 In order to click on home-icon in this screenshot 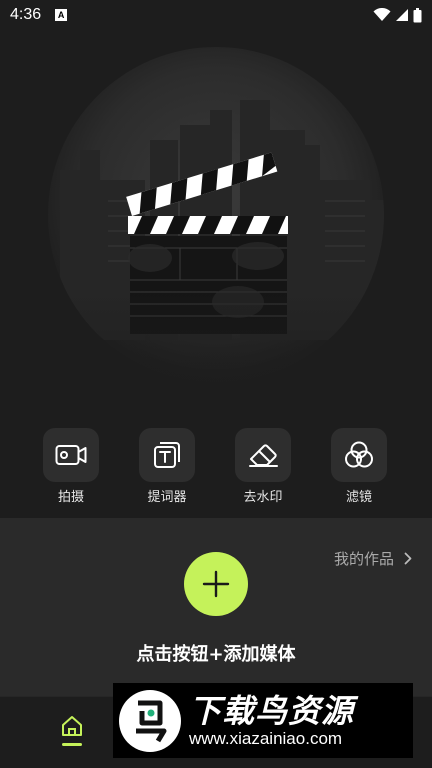, I will do `click(72, 726)`.